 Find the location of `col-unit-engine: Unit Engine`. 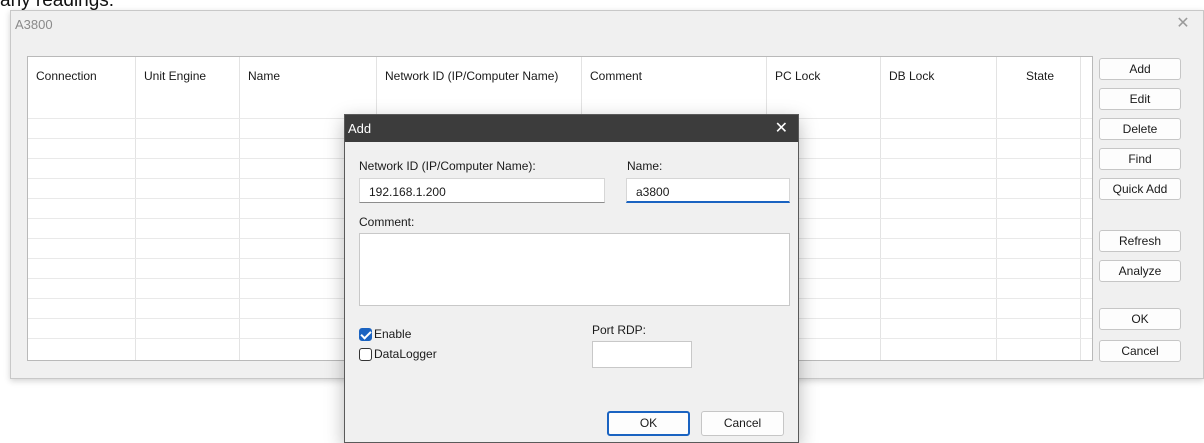

col-unit-engine: Unit Engine is located at coordinates (171, 78).